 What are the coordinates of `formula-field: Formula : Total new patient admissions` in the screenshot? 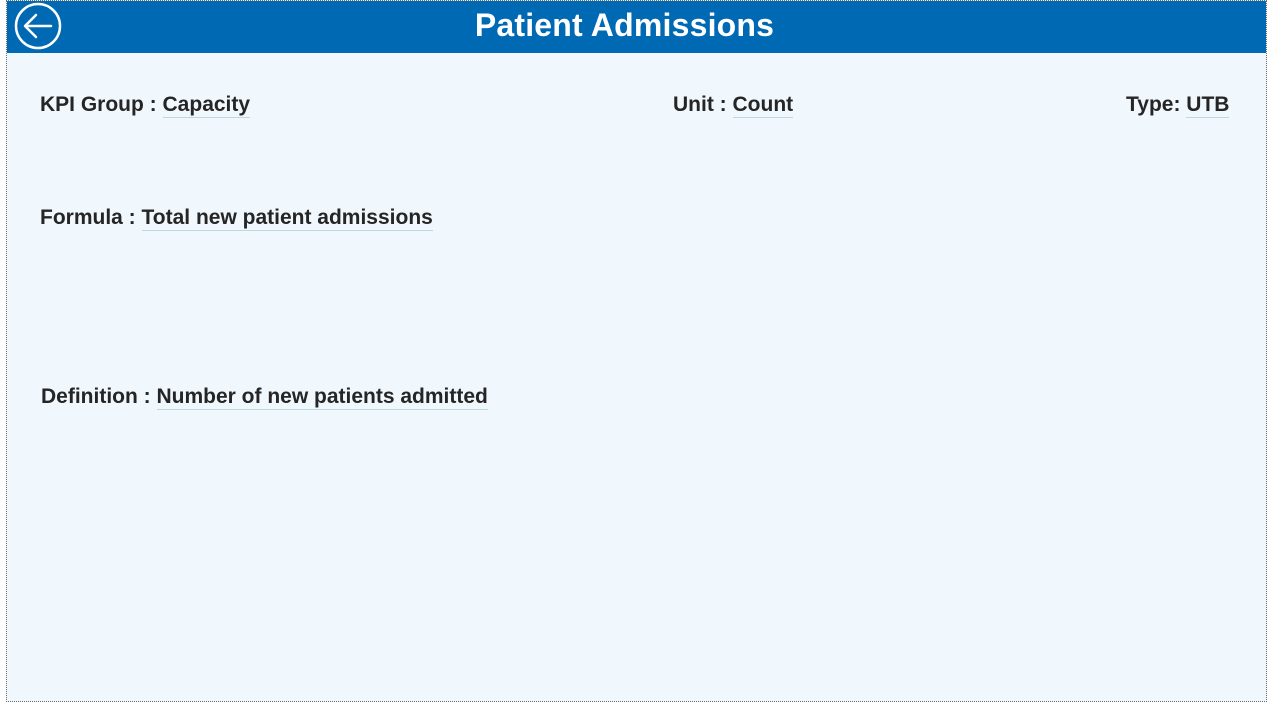 It's located at (236, 218).